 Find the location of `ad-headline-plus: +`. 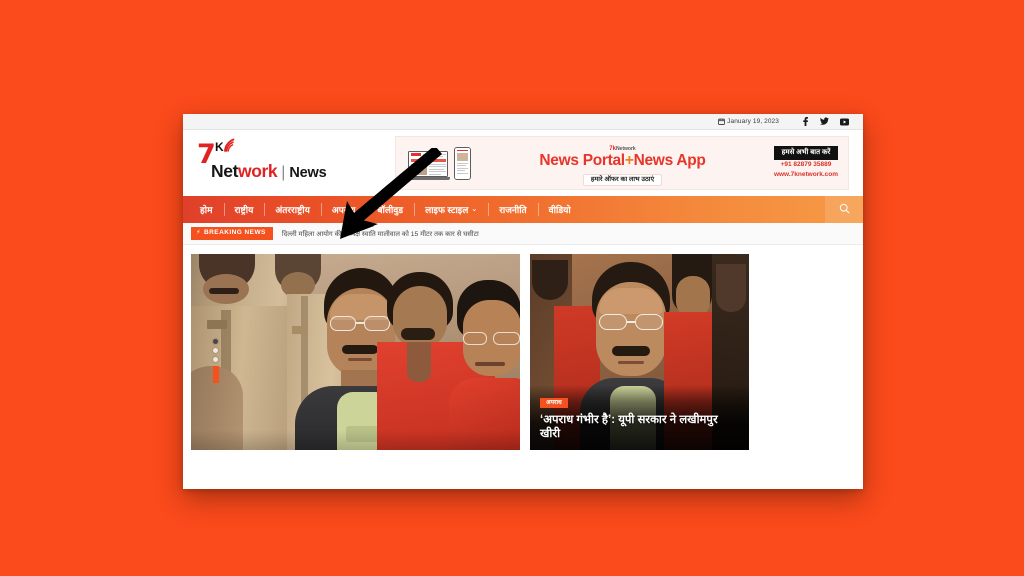

ad-headline-plus: + is located at coordinates (629, 160).